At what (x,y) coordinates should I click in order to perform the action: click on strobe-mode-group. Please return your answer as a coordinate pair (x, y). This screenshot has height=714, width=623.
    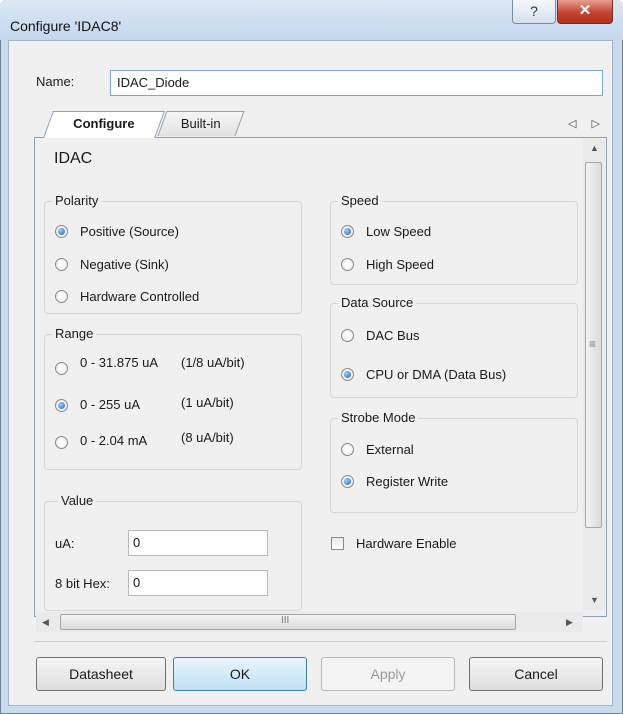
    Looking at the image, I should click on (454, 465).